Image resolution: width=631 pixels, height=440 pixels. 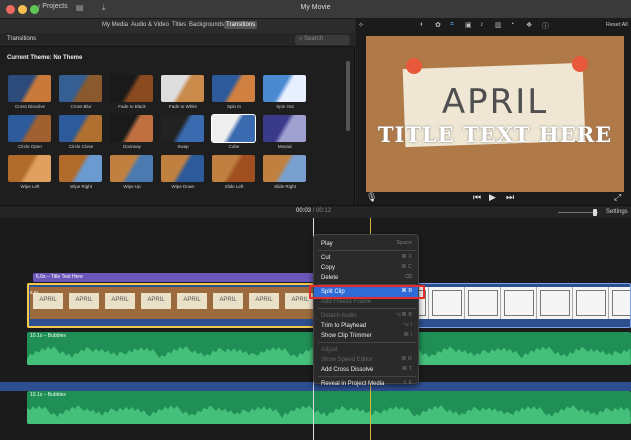 What do you see at coordinates (407, 383) in the screenshot?
I see `menu-item-shortcut: ⇧ F` at bounding box center [407, 383].